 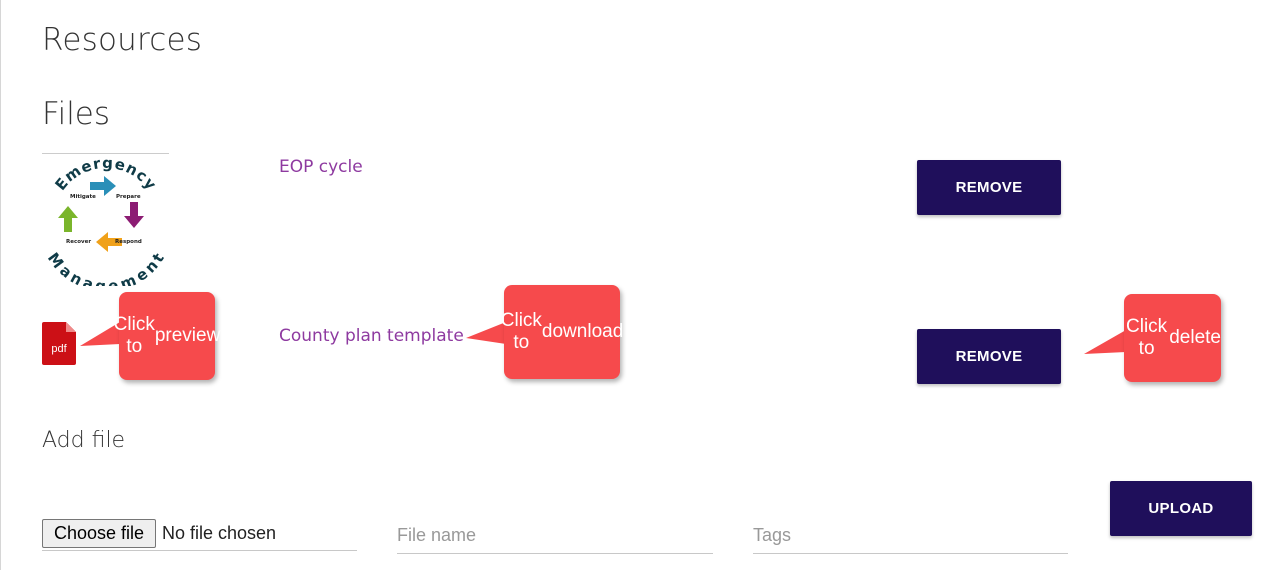 What do you see at coordinates (99, 533) in the screenshot?
I see `choose-file-button: Choose file` at bounding box center [99, 533].